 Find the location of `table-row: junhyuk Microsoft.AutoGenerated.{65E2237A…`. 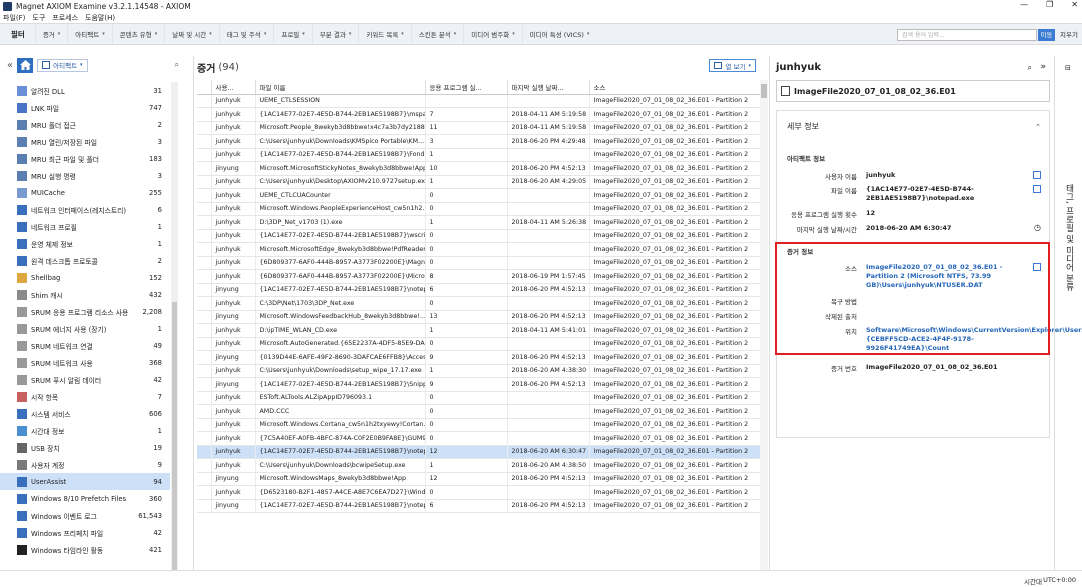

table-row: junhyuk Microsoft.AutoGenerated.{65E2237A… is located at coordinates (479, 344).